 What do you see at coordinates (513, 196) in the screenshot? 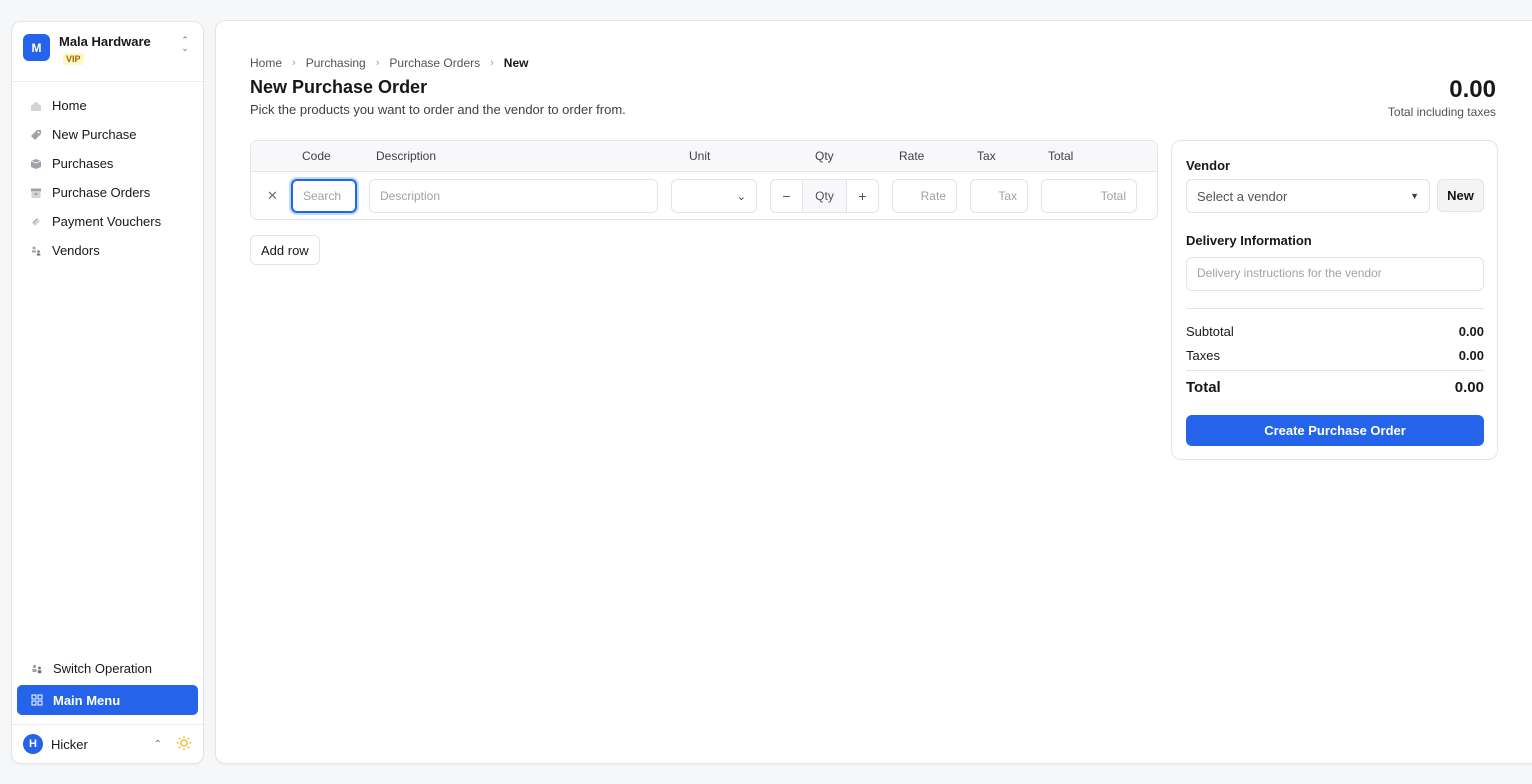
I see `description-input: Description` at bounding box center [513, 196].